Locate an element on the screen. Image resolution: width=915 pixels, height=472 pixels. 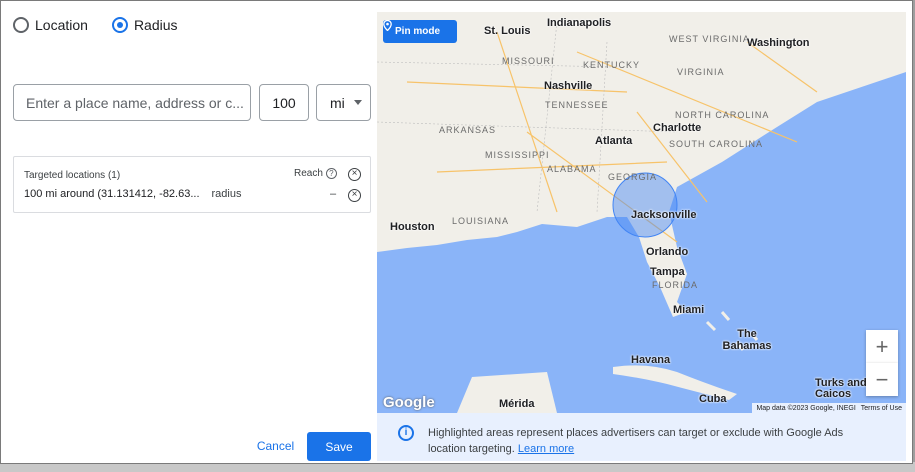
map-label-charlotte: Charlotte is located at coordinates (677, 128).